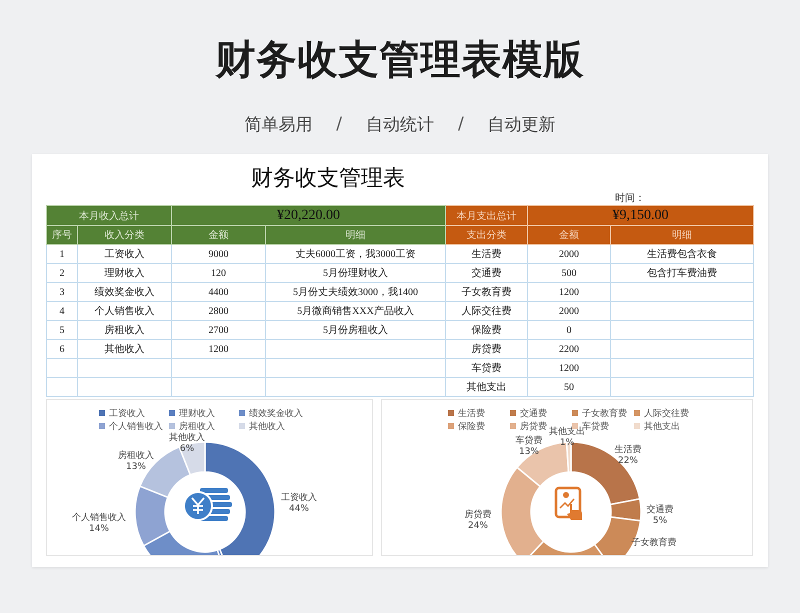 This screenshot has height=613, width=800. What do you see at coordinates (604, 413) in the screenshot?
I see `legend-label: 子女教育费` at bounding box center [604, 413].